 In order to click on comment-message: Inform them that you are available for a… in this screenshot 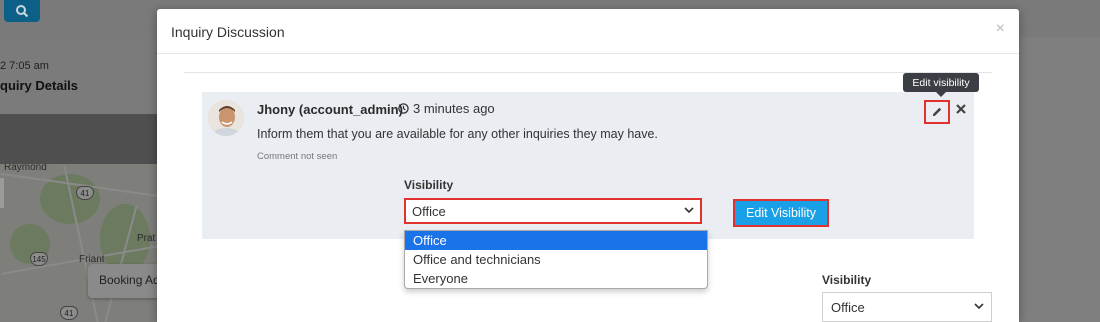, I will do `click(457, 134)`.